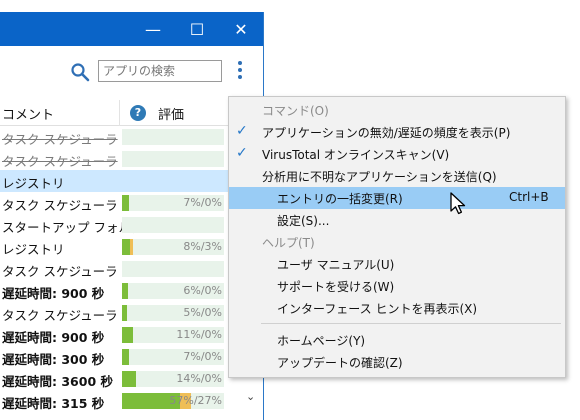 The image size is (580, 420). I want to click on menu-item-label: ユーザ マニュアル(U), so click(336, 265).